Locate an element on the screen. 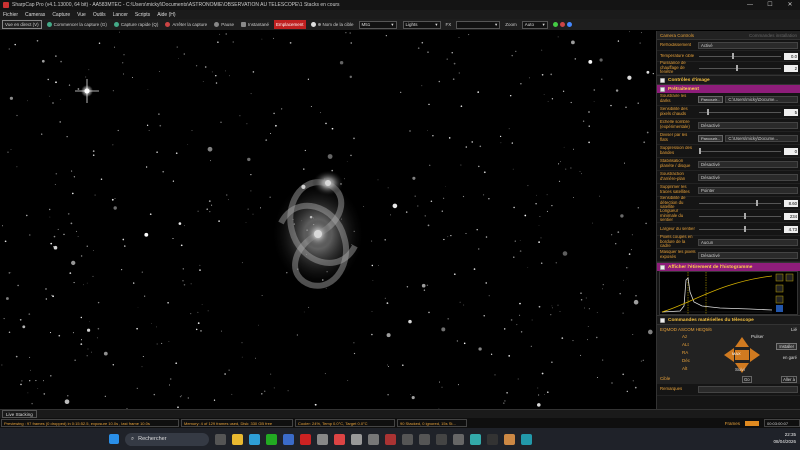  histogram is located at coordinates (728, 293).